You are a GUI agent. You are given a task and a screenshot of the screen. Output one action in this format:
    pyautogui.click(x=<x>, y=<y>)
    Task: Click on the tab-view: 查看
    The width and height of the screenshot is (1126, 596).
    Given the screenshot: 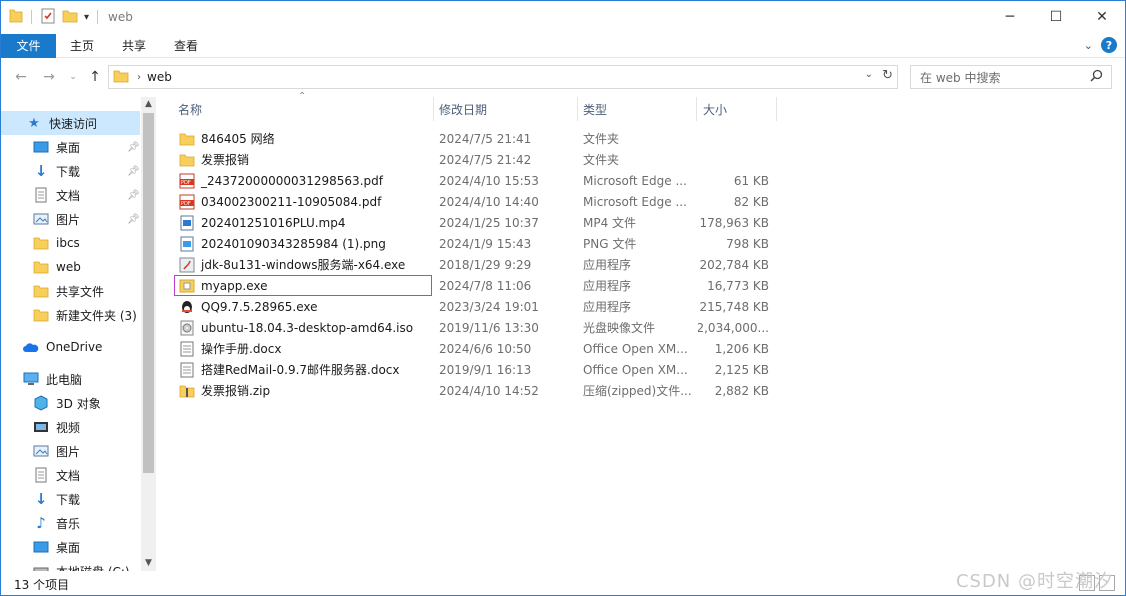 What is the action you would take?
    pyautogui.click(x=186, y=46)
    